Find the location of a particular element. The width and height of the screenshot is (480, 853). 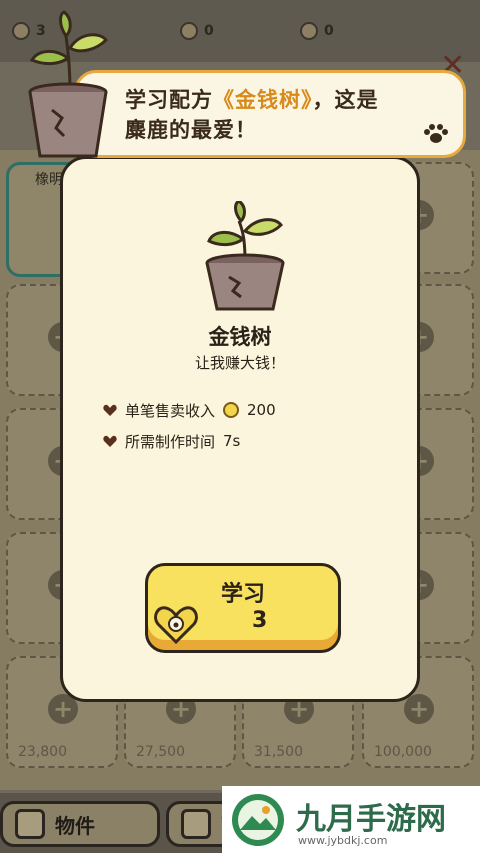

tab-items: 物件 is located at coordinates (80, 824).